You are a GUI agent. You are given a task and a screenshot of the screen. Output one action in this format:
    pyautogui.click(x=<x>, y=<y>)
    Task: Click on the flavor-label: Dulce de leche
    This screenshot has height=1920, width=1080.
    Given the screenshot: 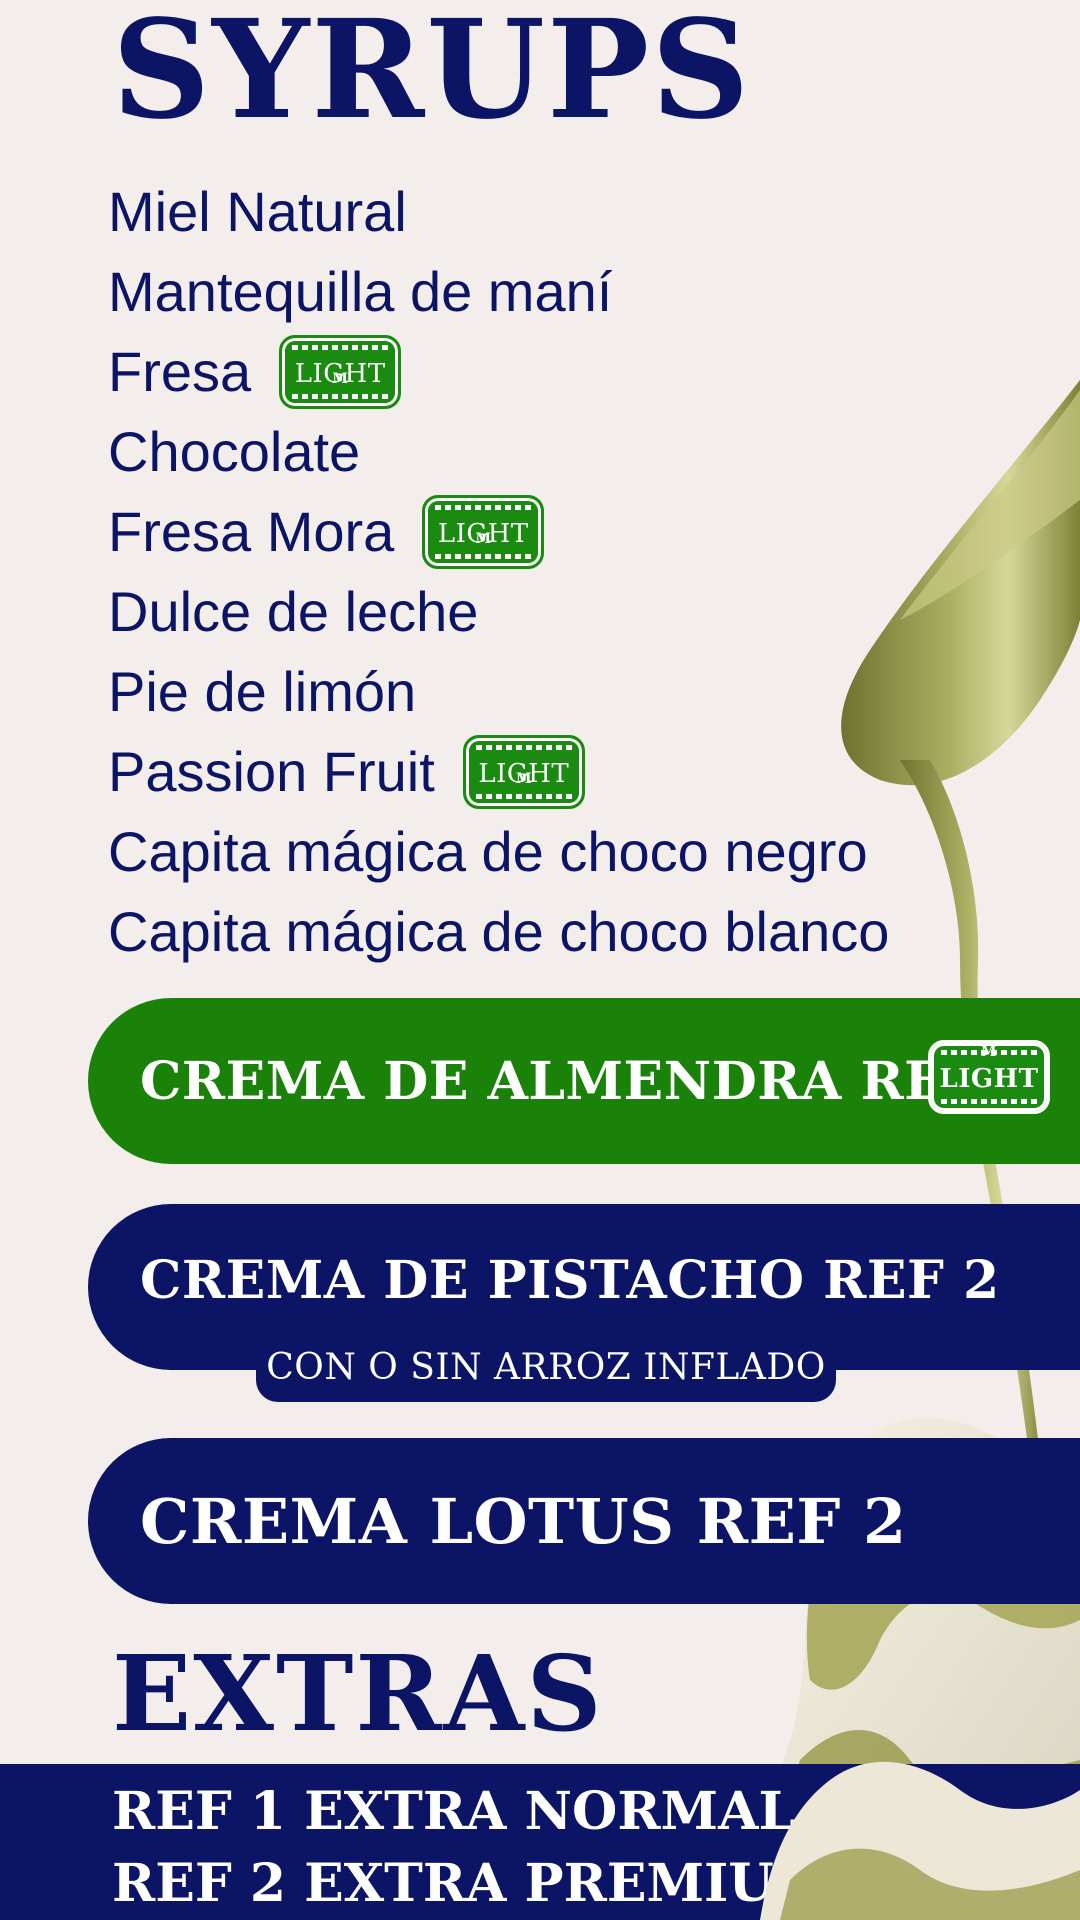 What is the action you would take?
    pyautogui.click(x=293, y=611)
    